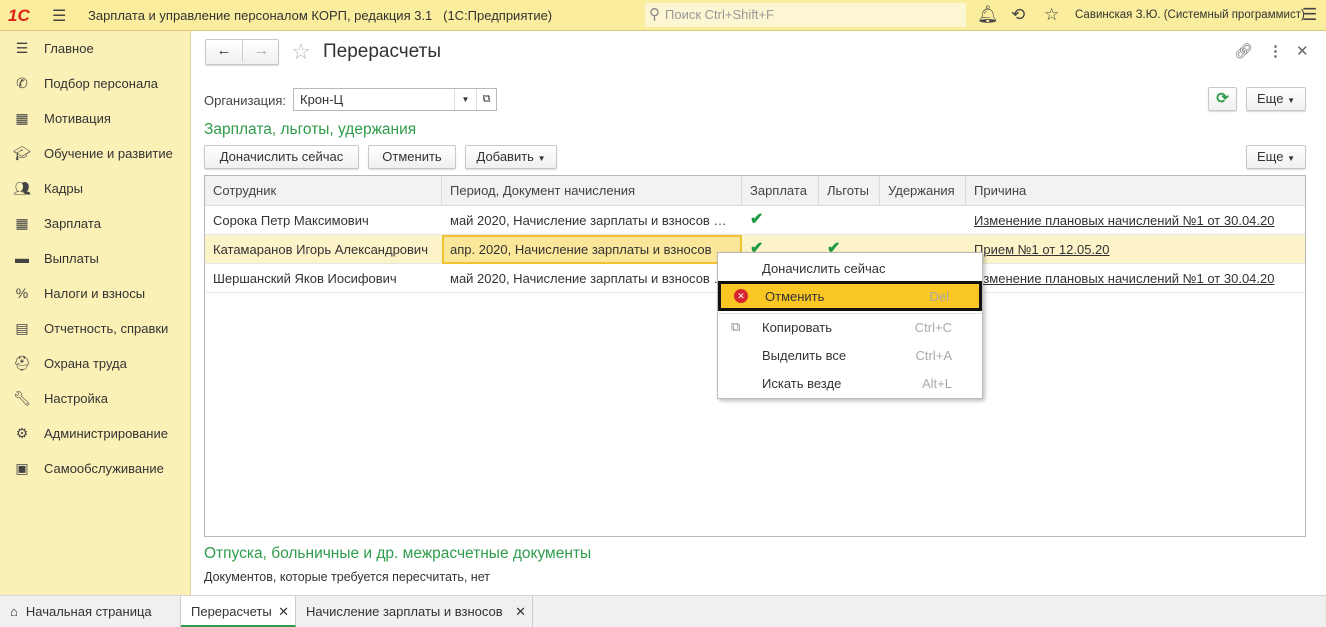 The width and height of the screenshot is (1326, 627). What do you see at coordinates (95, 154) in the screenshot?
I see `sidebar-item: 🎓︎ Обучение и развитие` at bounding box center [95, 154].